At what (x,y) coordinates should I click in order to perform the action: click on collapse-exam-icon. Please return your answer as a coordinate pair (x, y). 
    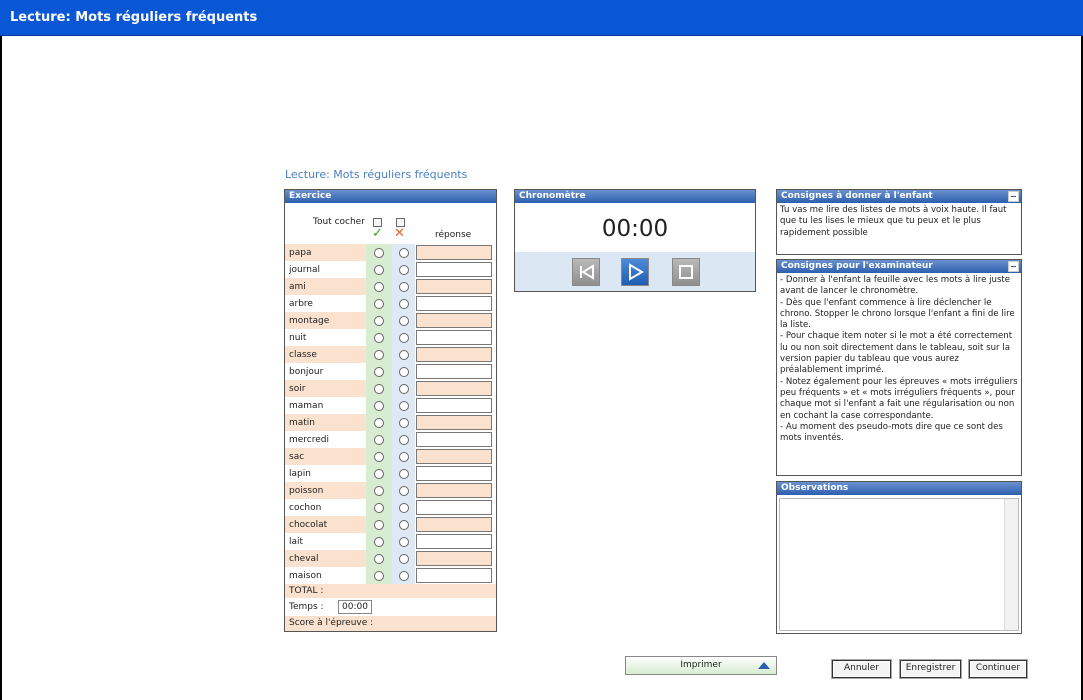
    Looking at the image, I should click on (1013, 266).